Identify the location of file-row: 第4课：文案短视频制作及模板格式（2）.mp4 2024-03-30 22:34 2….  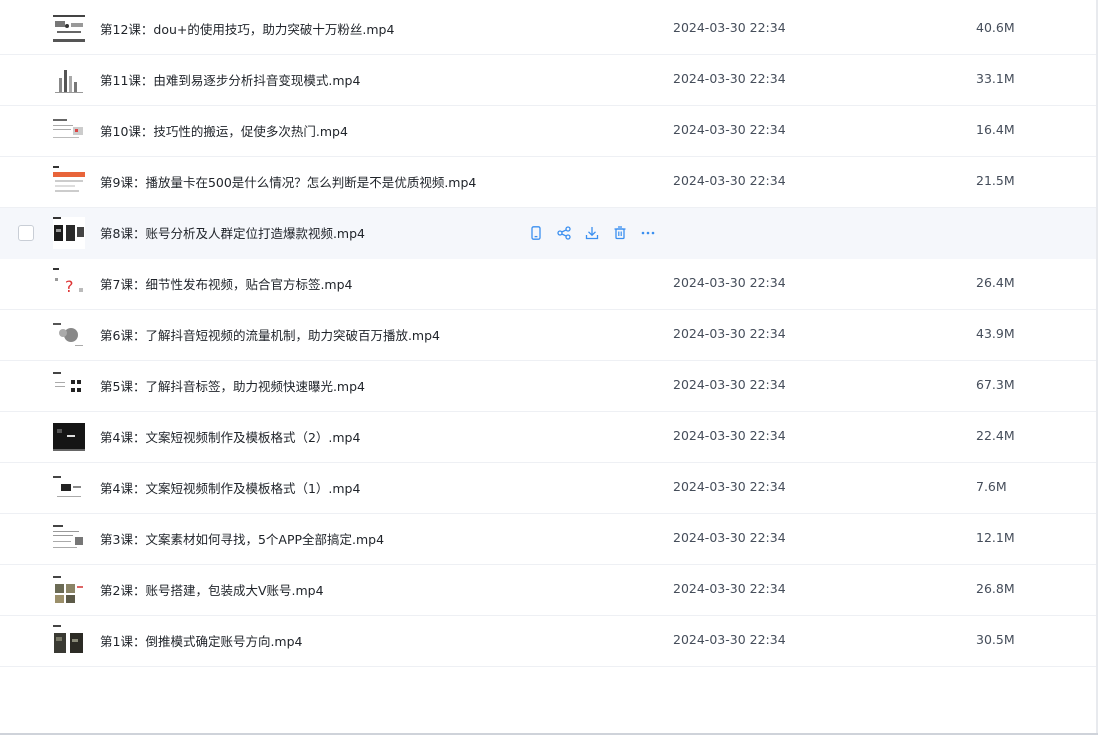
(549, 437).